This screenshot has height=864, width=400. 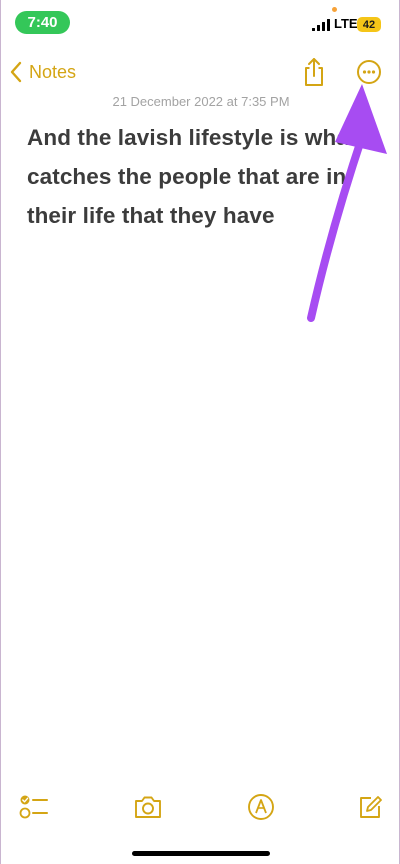 I want to click on home-indicator, so click(x=201, y=853).